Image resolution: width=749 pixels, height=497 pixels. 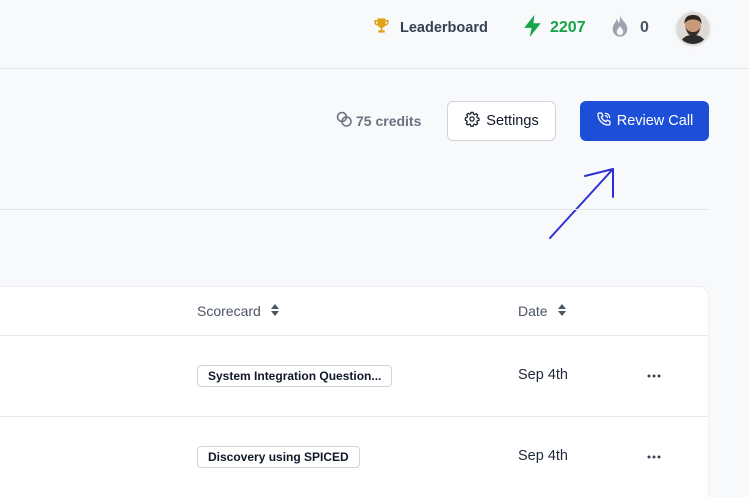 I want to click on streak-value: 0, so click(x=644, y=27).